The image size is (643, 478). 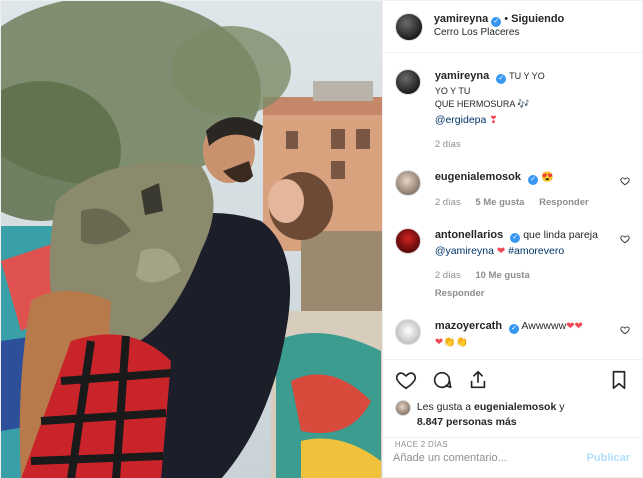 I want to click on share-icon, so click(x=478, y=380).